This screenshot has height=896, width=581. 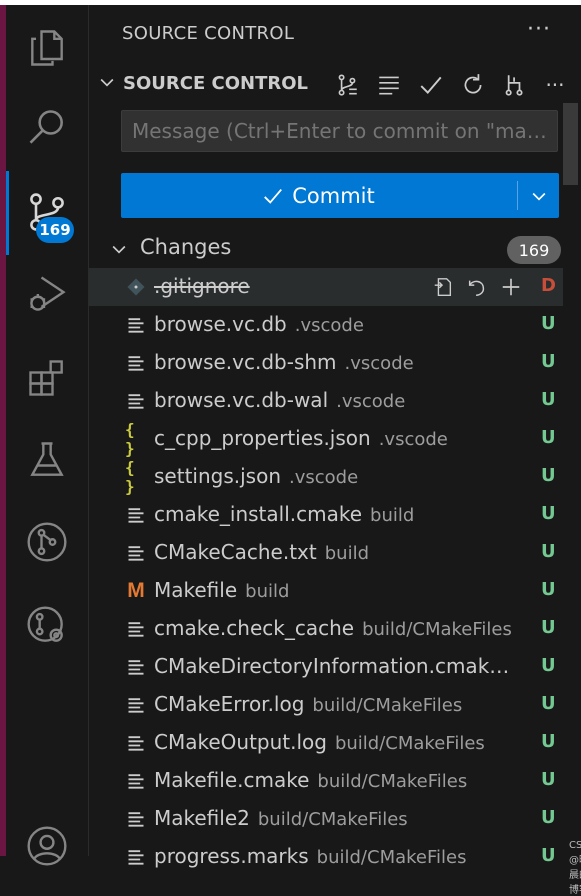 I want to click on file-name: cmake.check_cache build/CMakeFiles, so click(x=333, y=628).